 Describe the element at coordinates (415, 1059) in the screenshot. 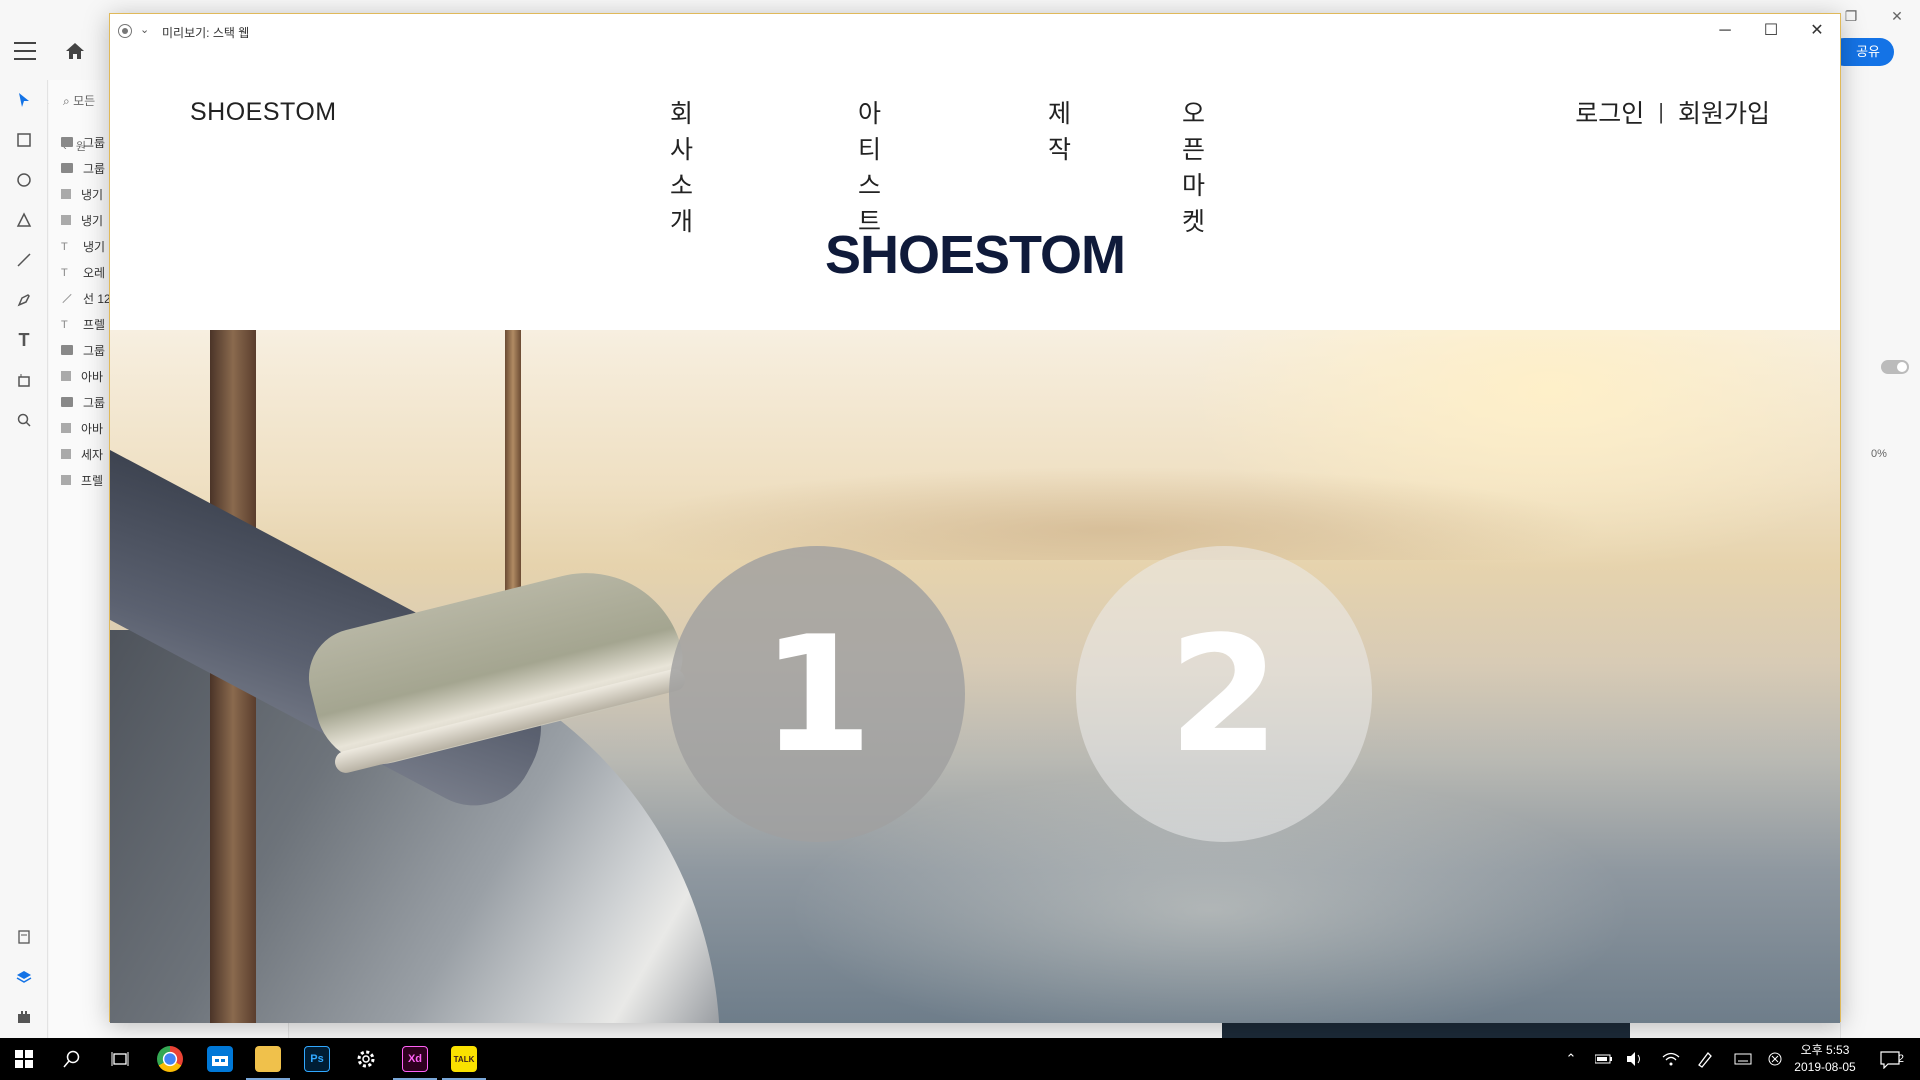

I see `adobe-xd-icon: Xd` at that location.